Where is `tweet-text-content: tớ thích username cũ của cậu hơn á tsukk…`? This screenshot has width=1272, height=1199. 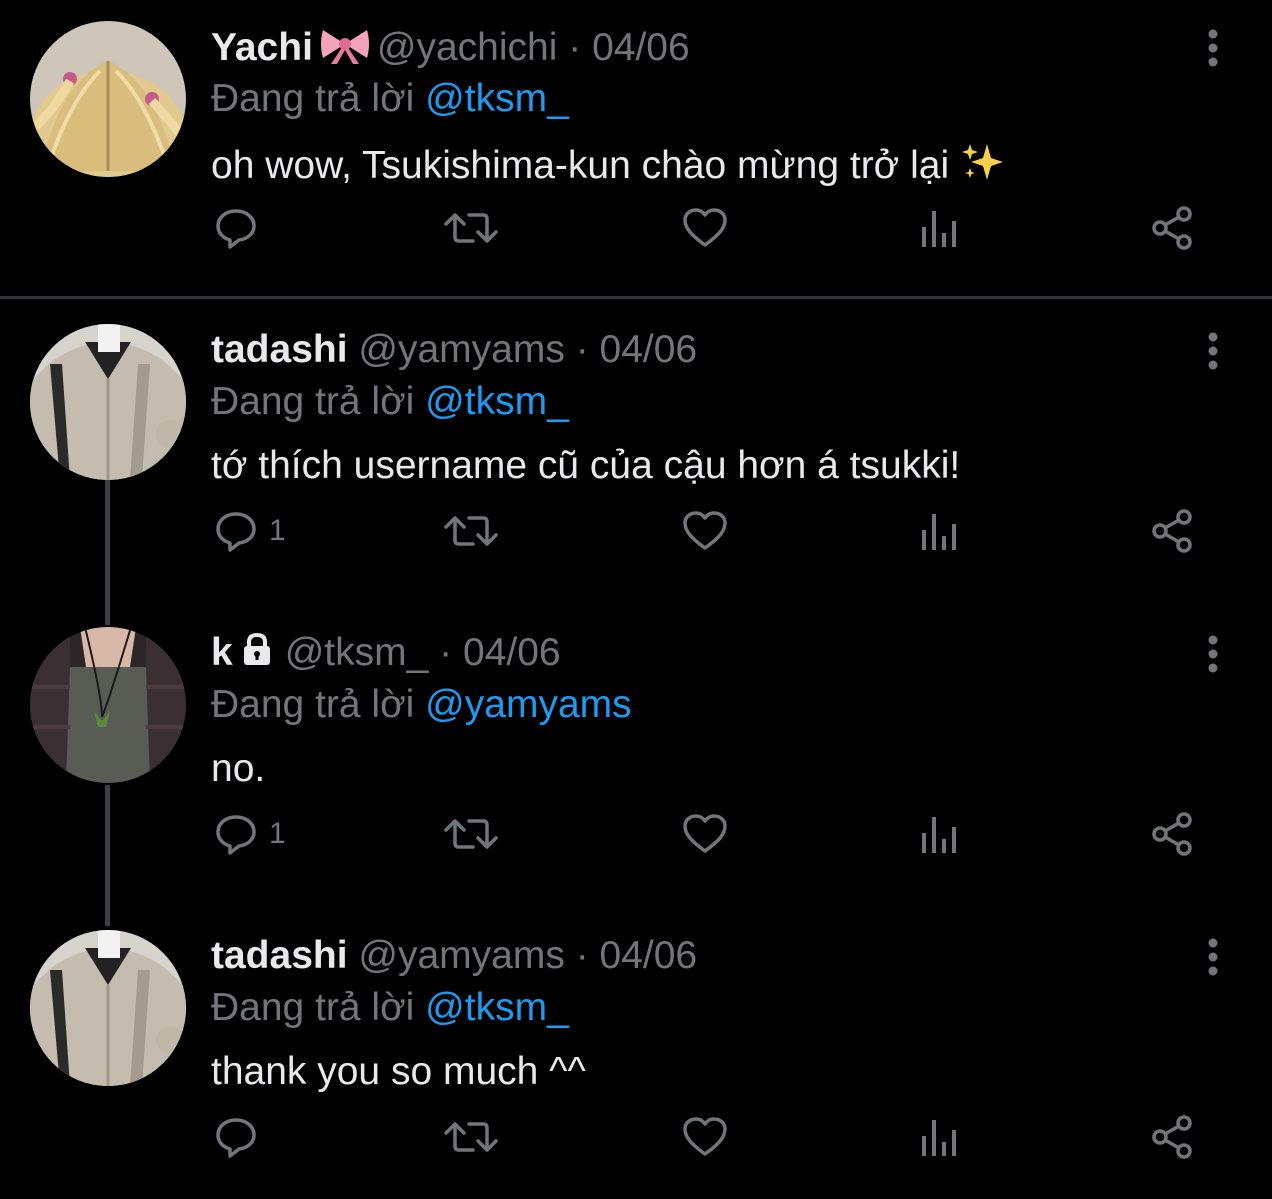 tweet-text-content: tớ thích username cũ của cậu hơn á tsukk… is located at coordinates (586, 465).